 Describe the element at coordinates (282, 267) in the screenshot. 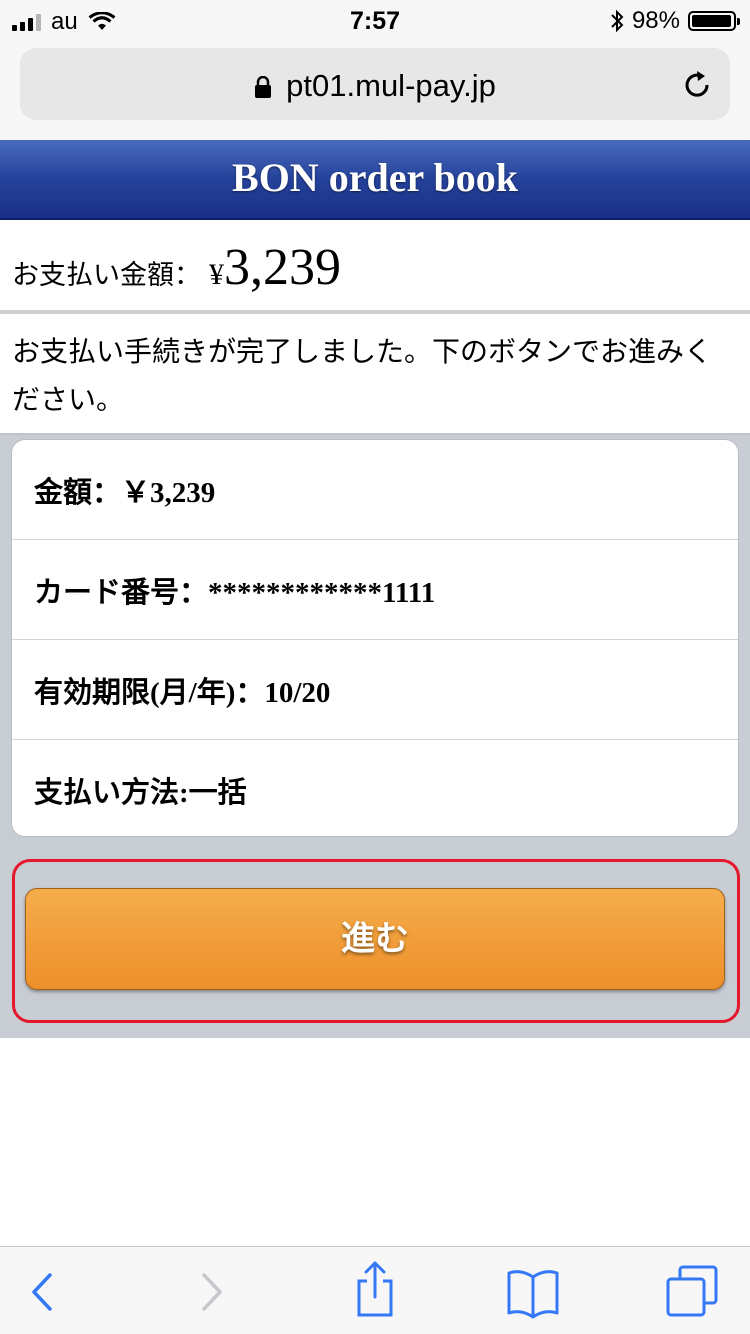

I see `amount-value: 3,239` at that location.